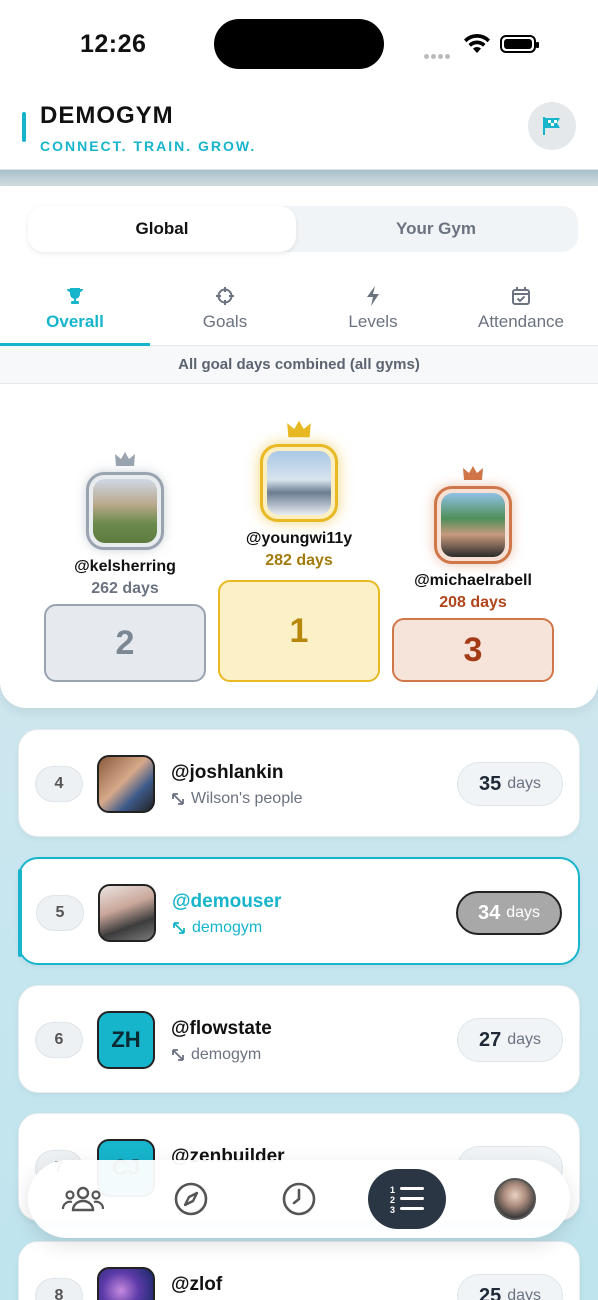 This screenshot has width=598, height=1300. Describe the element at coordinates (125, 643) in the screenshot. I see `podium-block-second: 2` at that location.